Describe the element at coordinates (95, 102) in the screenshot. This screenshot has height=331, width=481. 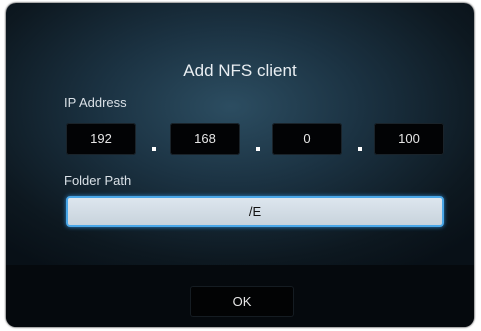
I see `ip-address-label: IP Address` at that location.